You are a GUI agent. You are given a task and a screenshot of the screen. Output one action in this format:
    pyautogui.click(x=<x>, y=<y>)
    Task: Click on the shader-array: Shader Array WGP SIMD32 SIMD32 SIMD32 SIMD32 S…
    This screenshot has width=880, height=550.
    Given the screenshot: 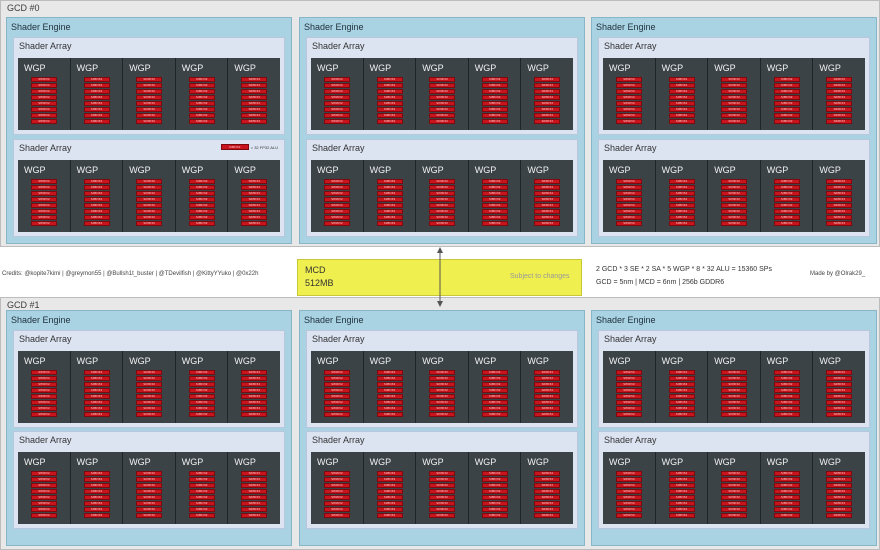 What is the action you would take?
    pyautogui.click(x=734, y=379)
    